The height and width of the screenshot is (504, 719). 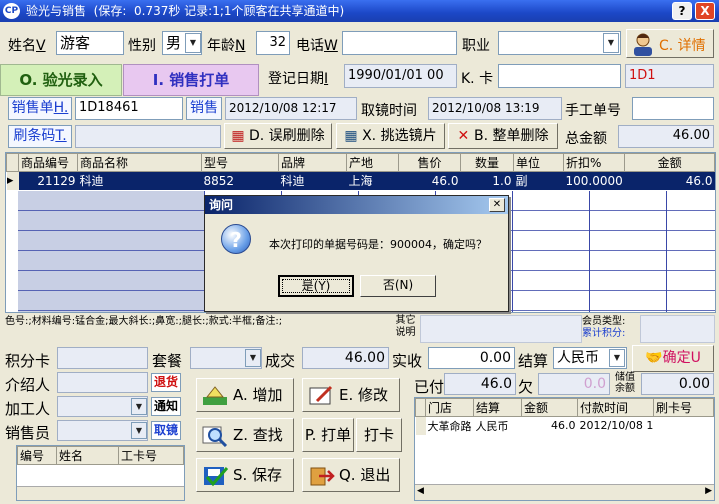 What do you see at coordinates (240, 162) in the screenshot?
I see `col-model: 型号` at bounding box center [240, 162].